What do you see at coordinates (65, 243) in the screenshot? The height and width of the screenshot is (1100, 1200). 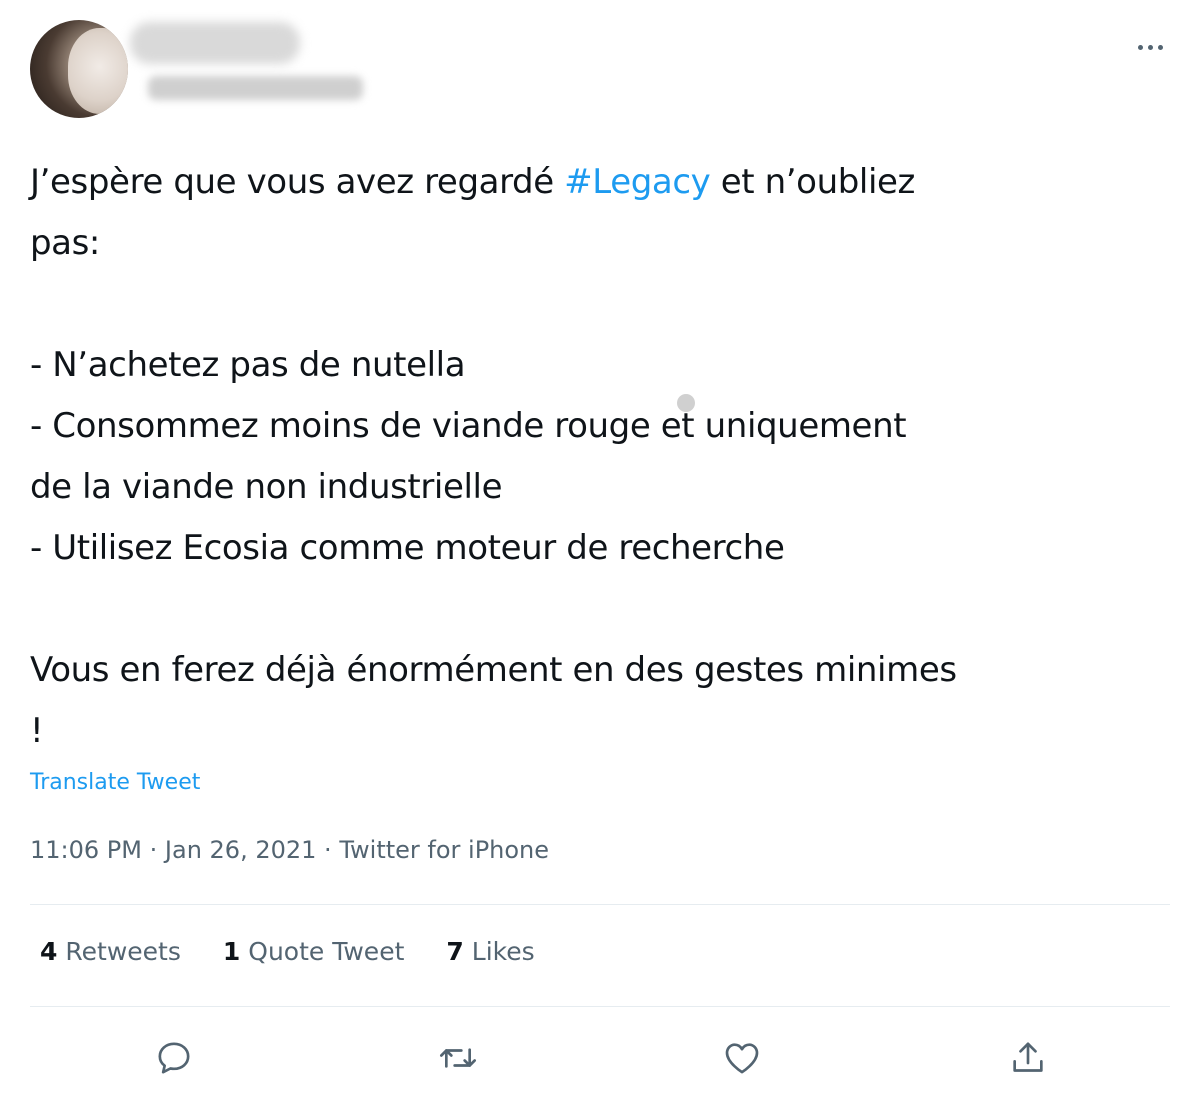 I see `tweet-text-line: pas:` at bounding box center [65, 243].